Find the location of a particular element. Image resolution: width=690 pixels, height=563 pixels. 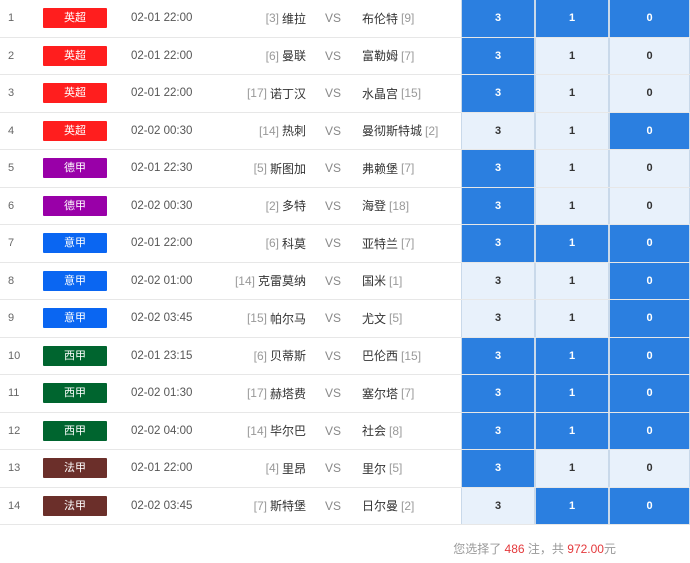

row-number: 4 is located at coordinates (11, 130).